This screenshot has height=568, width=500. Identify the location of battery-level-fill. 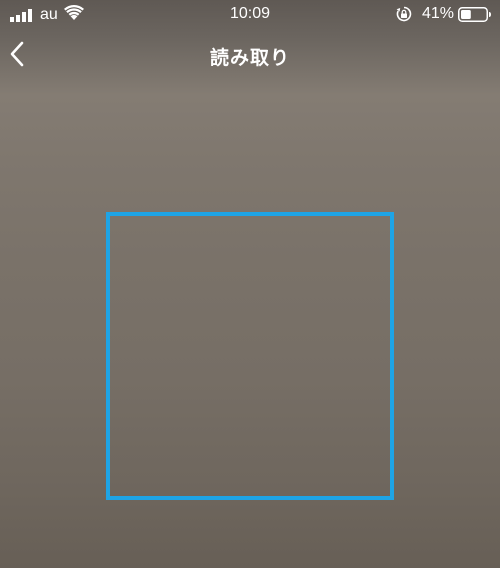
(466, 14).